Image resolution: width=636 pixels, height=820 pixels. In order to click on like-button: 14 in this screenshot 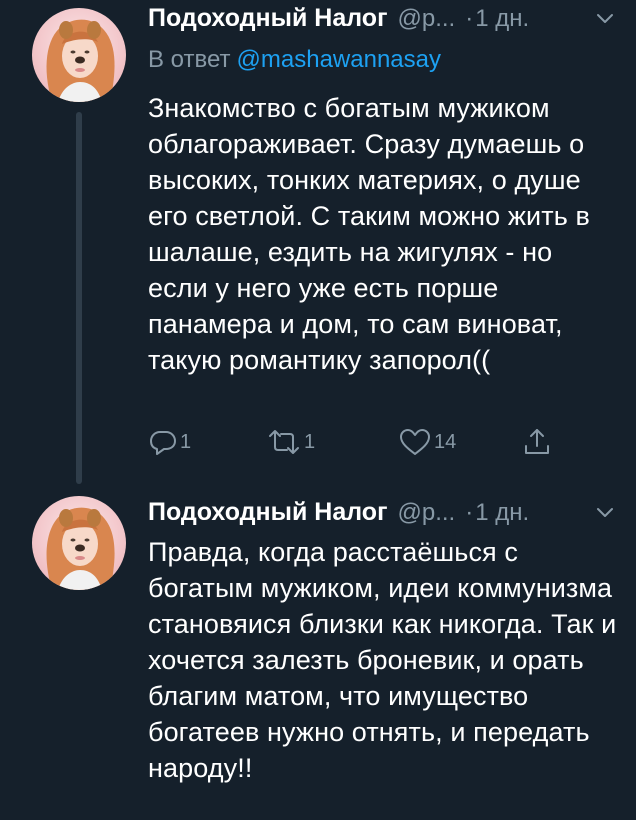, I will do `click(427, 442)`.